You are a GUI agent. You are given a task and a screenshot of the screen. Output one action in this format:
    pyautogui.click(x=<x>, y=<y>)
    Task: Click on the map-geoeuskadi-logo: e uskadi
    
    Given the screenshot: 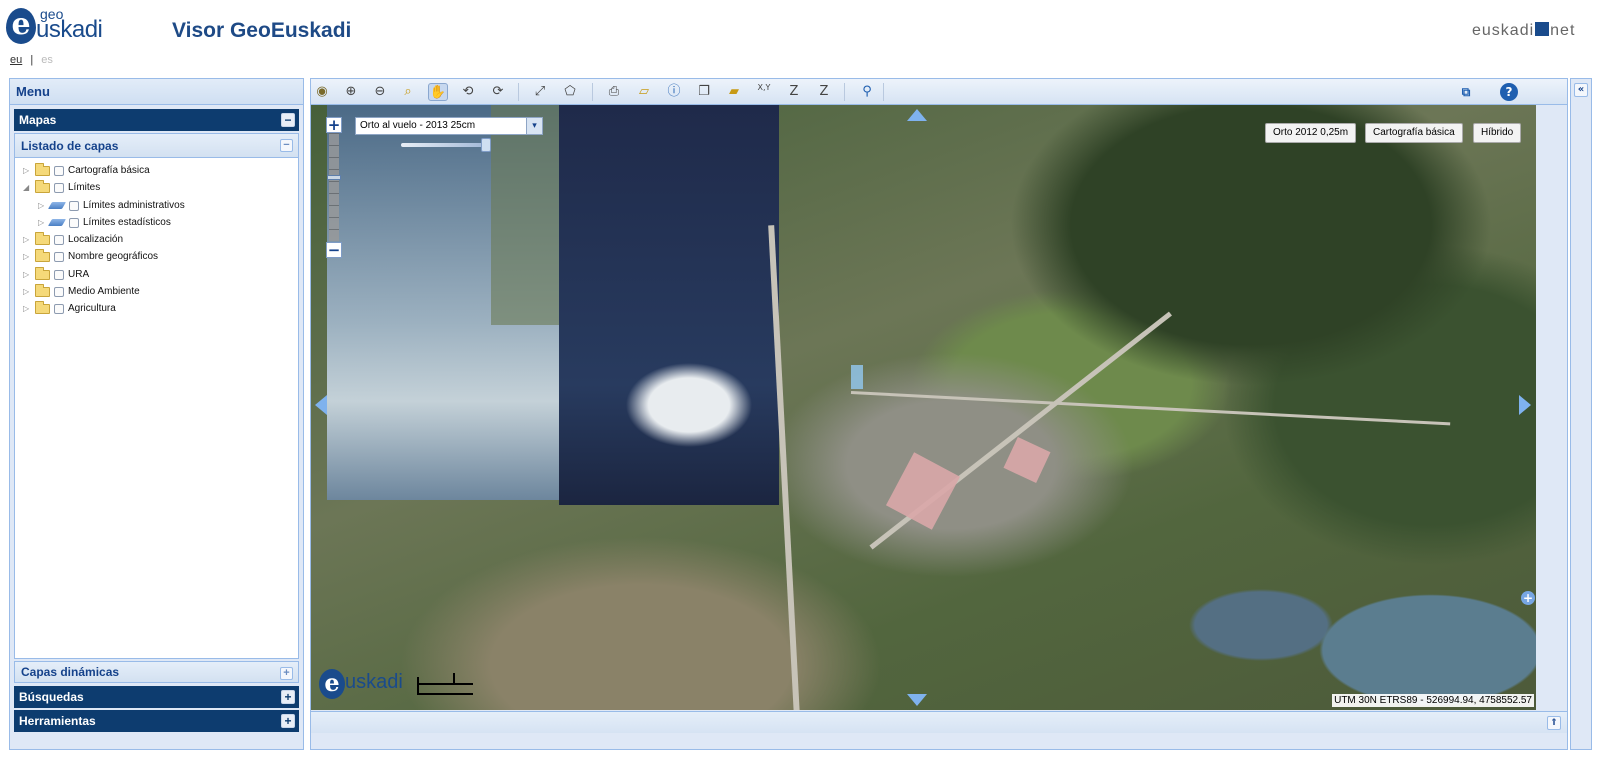 What is the action you would take?
    pyautogui.click(x=365, y=683)
    